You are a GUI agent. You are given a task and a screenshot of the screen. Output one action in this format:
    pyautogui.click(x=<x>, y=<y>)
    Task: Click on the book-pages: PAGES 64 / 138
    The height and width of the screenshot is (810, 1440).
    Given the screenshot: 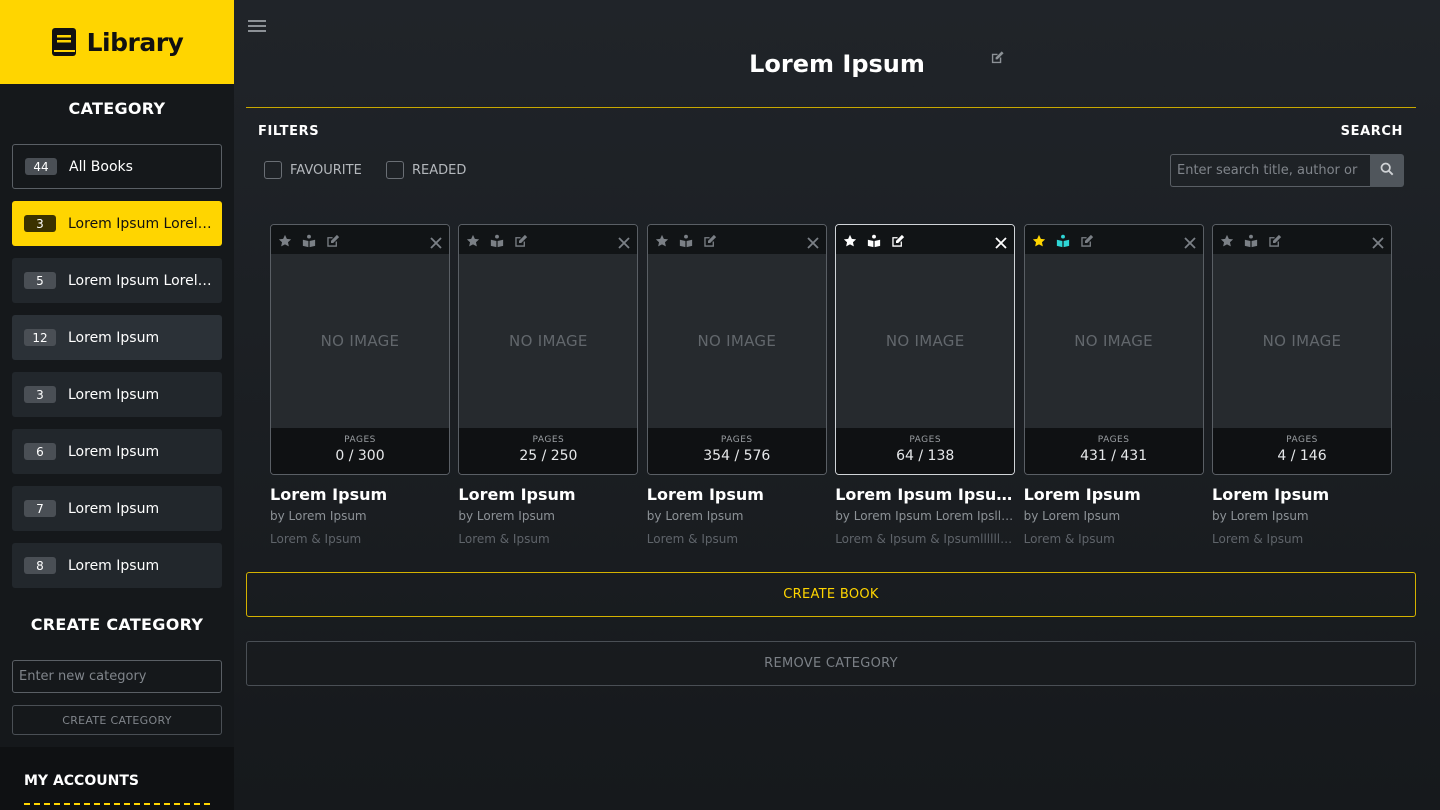 What is the action you would take?
    pyautogui.click(x=925, y=451)
    